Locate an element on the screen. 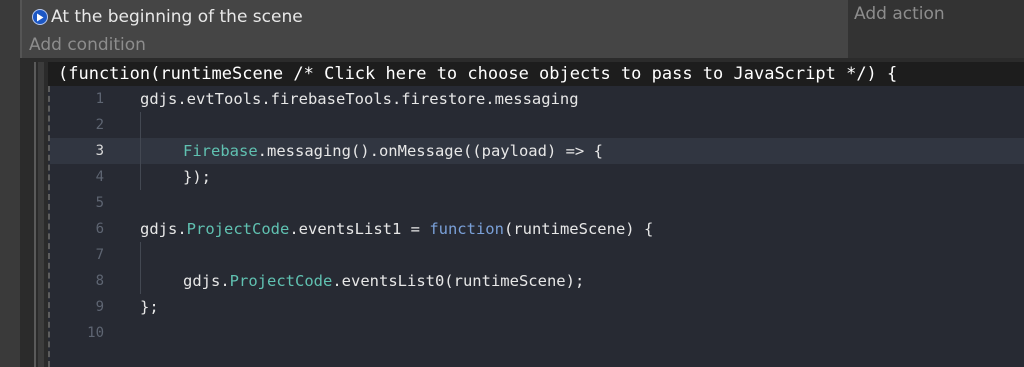 This screenshot has width=1024, height=367. add-action-button: Add action is located at coordinates (899, 14).